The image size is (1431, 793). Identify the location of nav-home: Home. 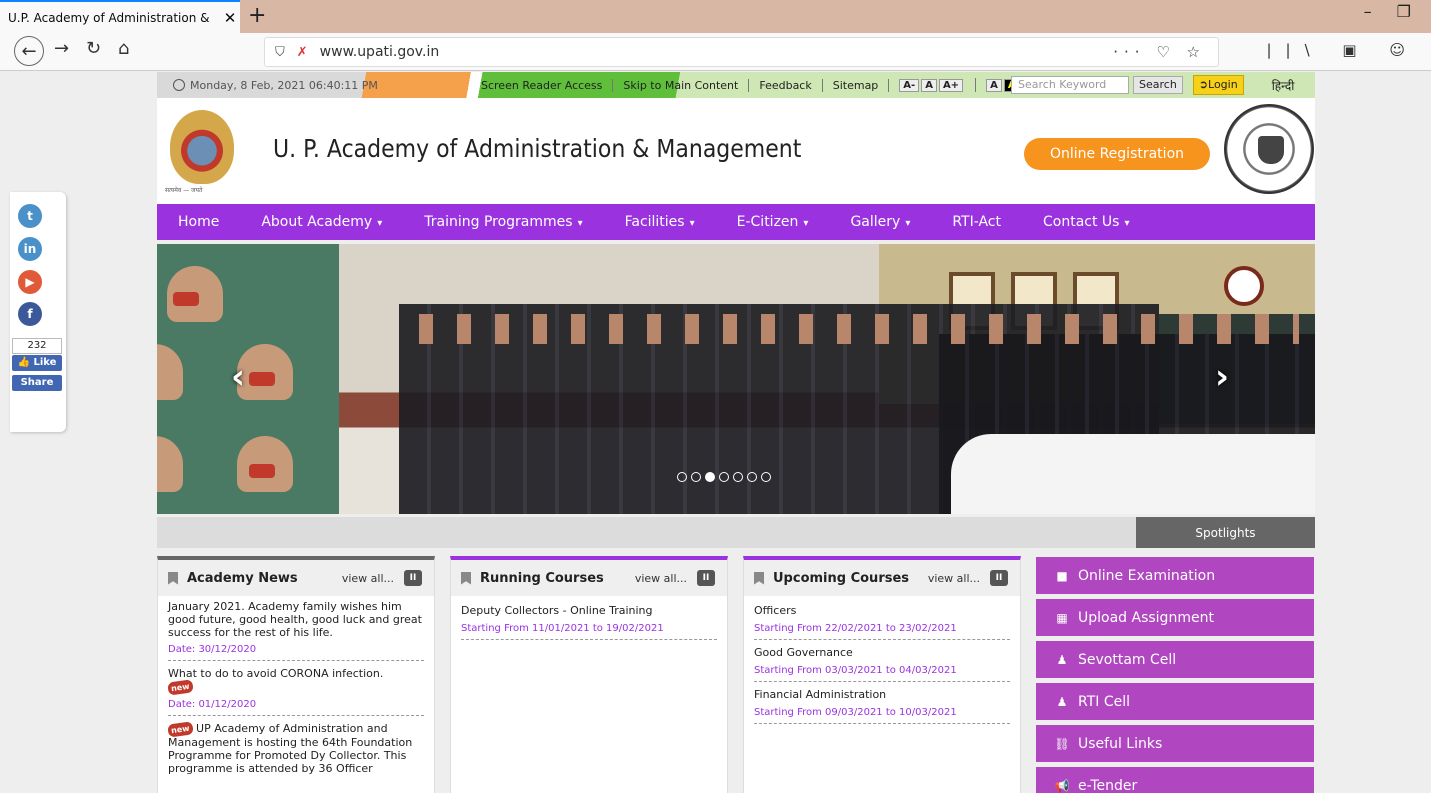
(198, 222).